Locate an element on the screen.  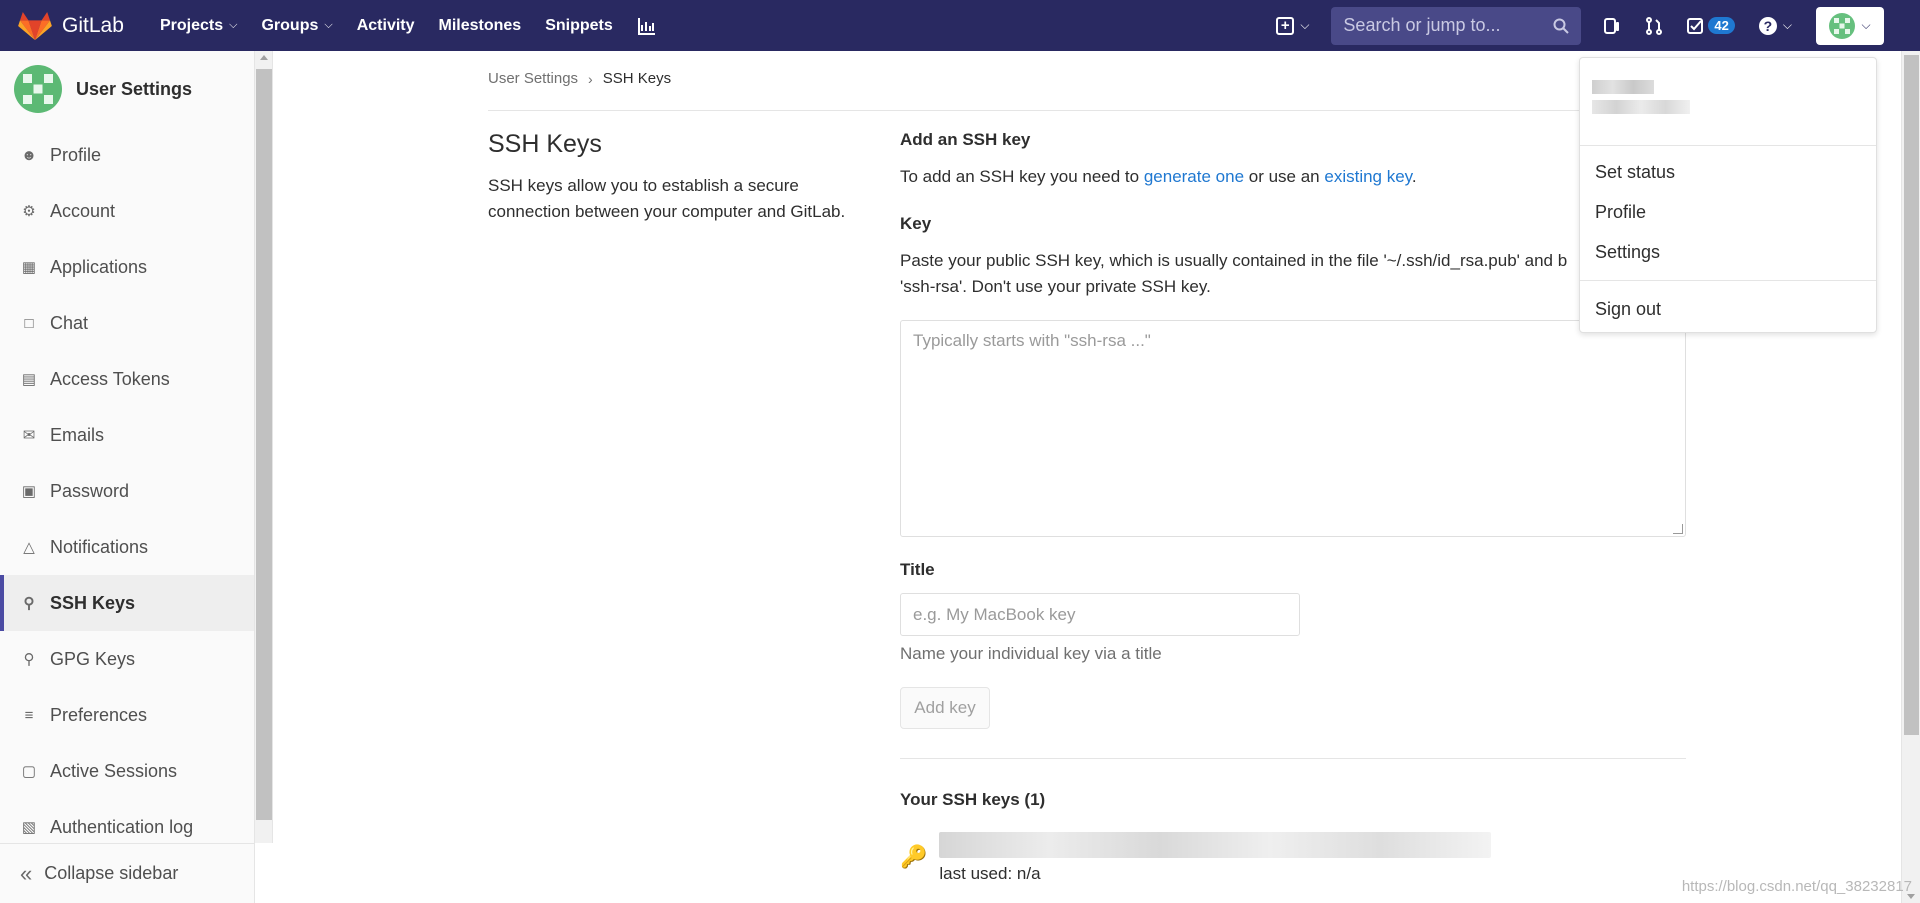
nav-snippets: Snippets is located at coordinates (579, 26).